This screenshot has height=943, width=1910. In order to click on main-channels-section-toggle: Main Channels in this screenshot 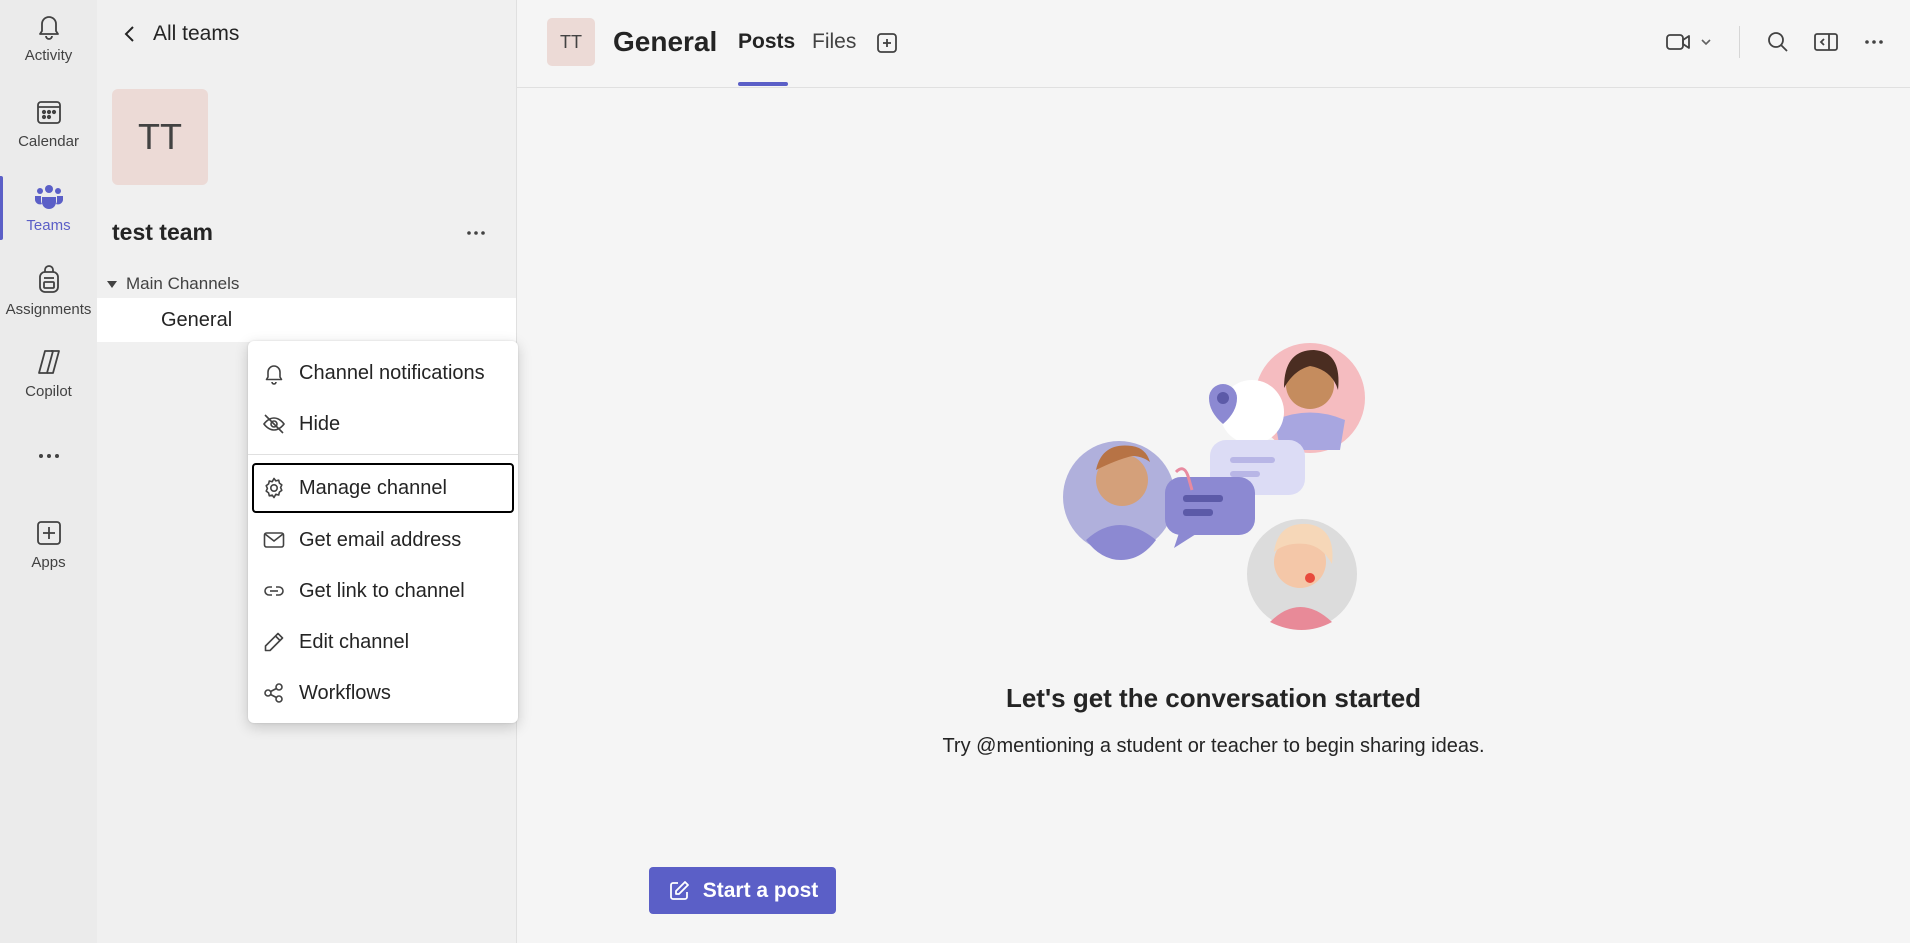, I will do `click(173, 284)`.